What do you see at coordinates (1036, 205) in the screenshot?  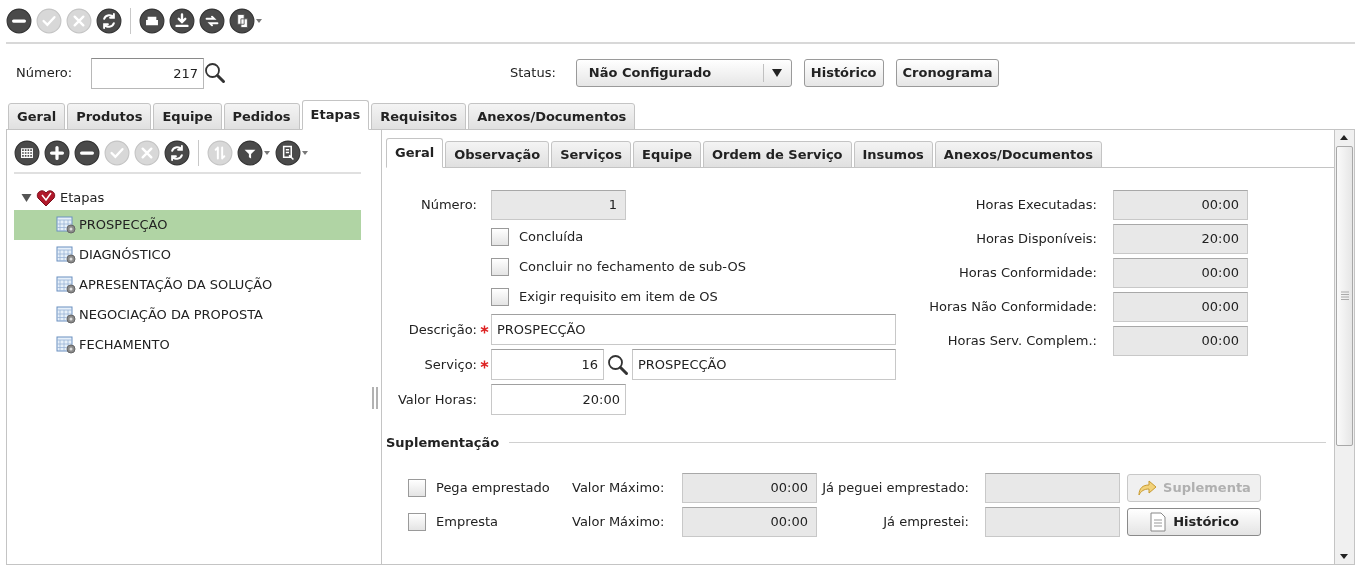 I see `hours-label: Horas Executadas:` at bounding box center [1036, 205].